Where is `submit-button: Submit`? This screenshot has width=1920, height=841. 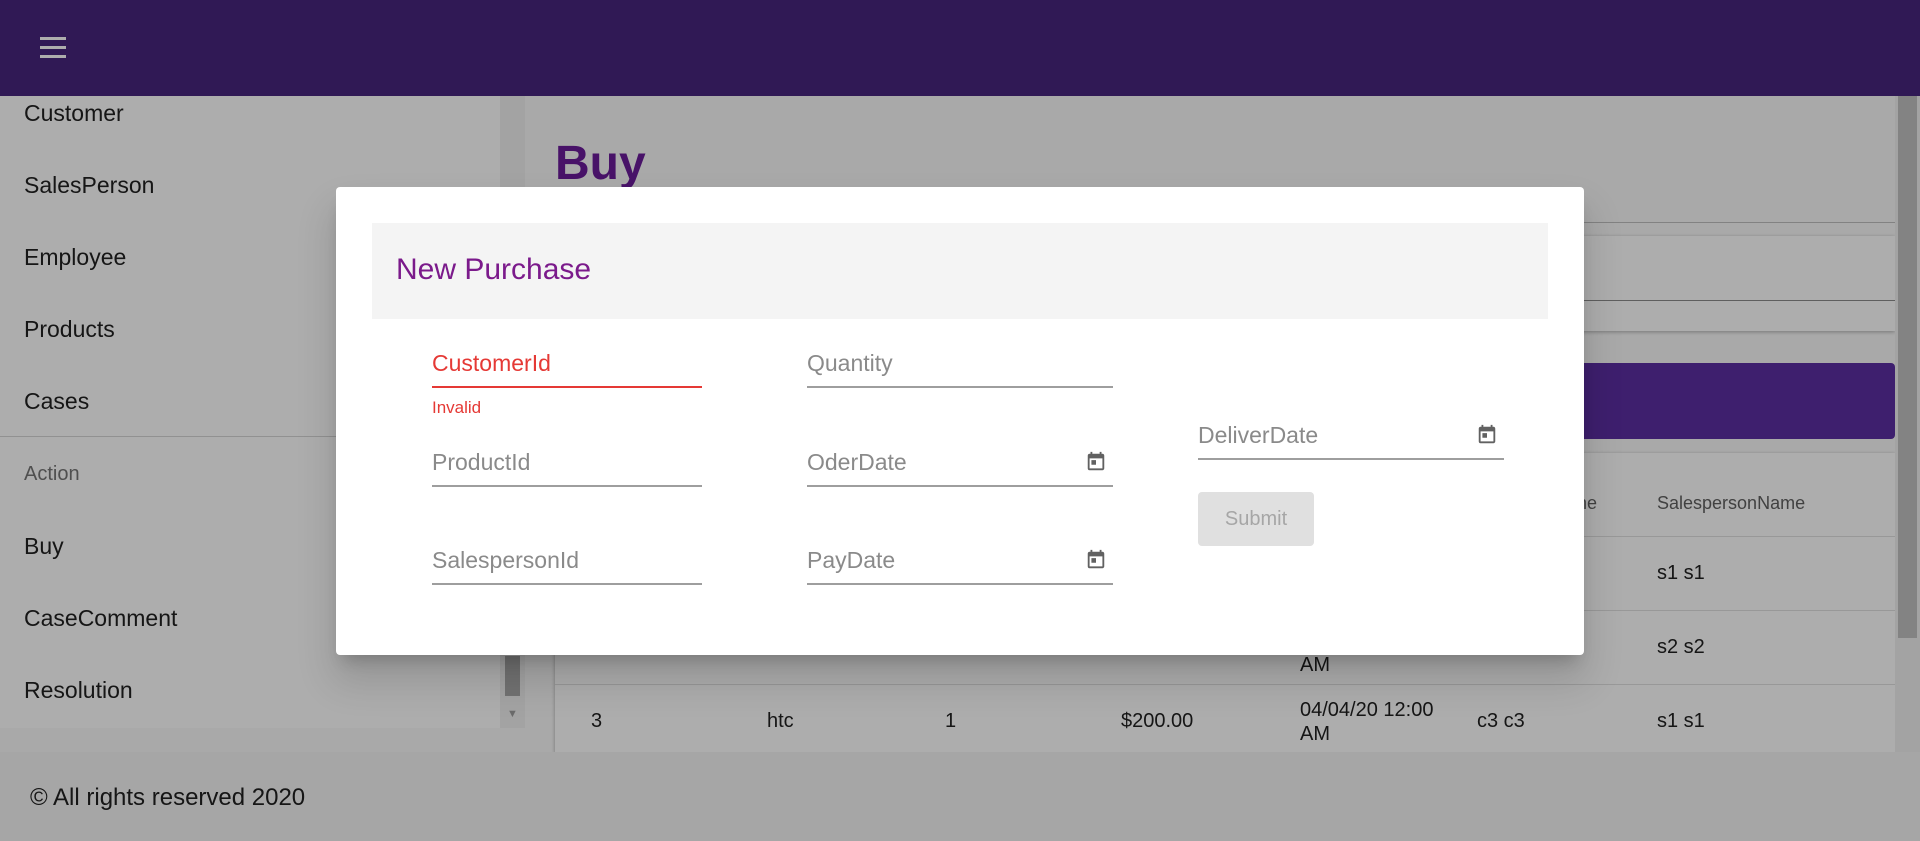 submit-button: Submit is located at coordinates (1256, 519).